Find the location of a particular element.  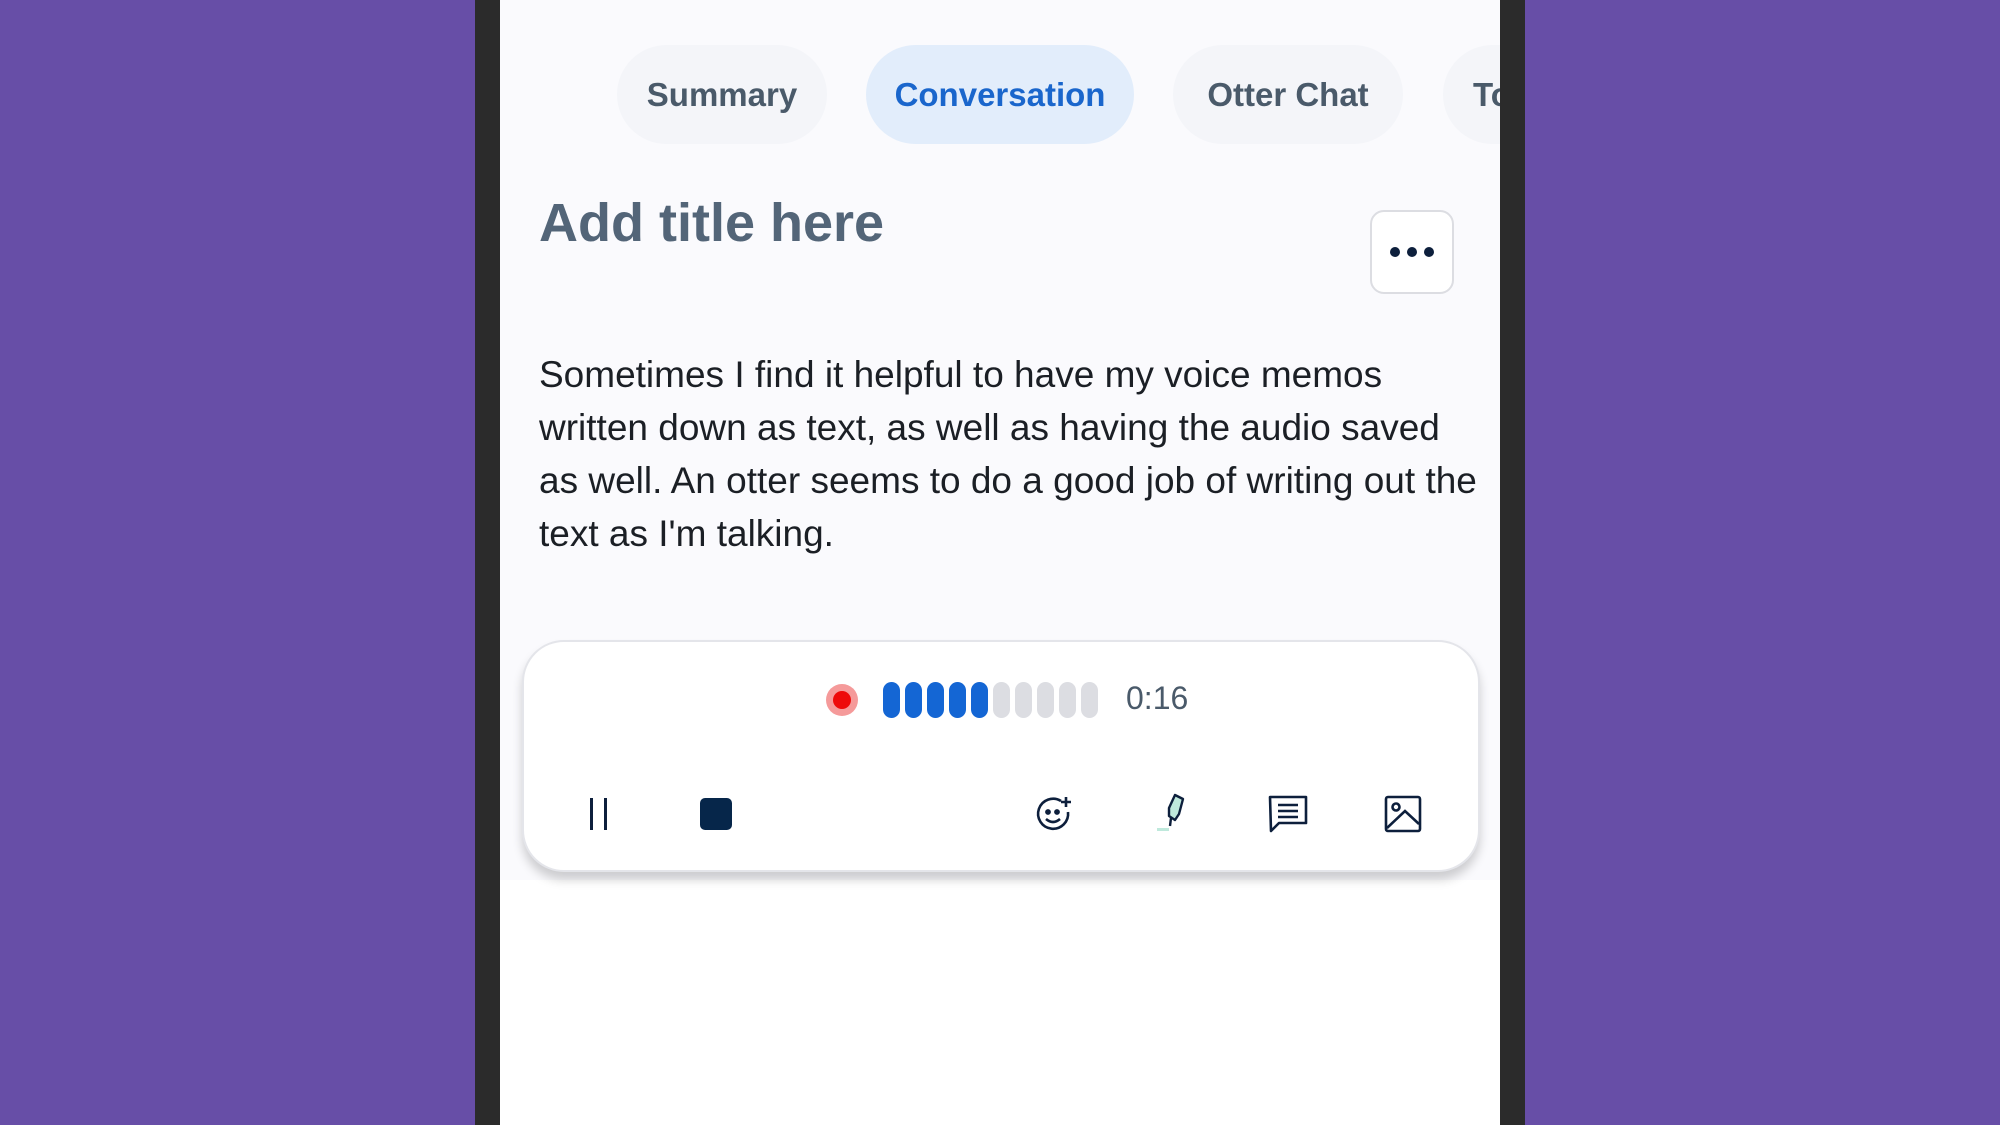

recorder-panel: 0:16 is located at coordinates (1001, 756).